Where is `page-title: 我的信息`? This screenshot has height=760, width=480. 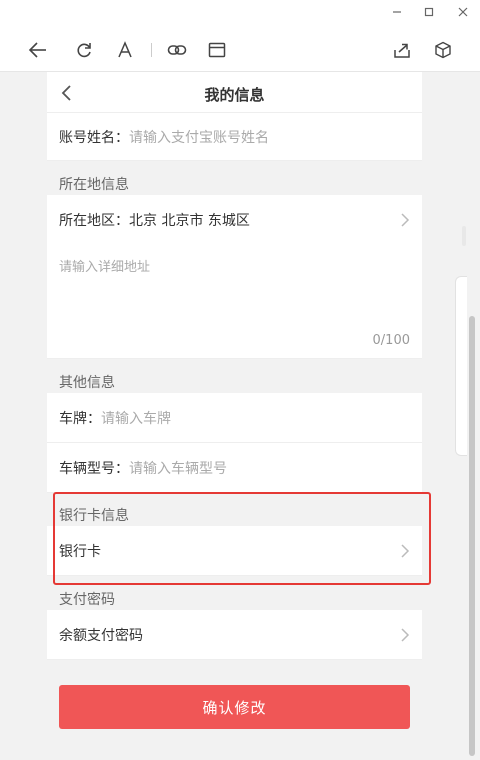 page-title: 我的信息 is located at coordinates (234, 95).